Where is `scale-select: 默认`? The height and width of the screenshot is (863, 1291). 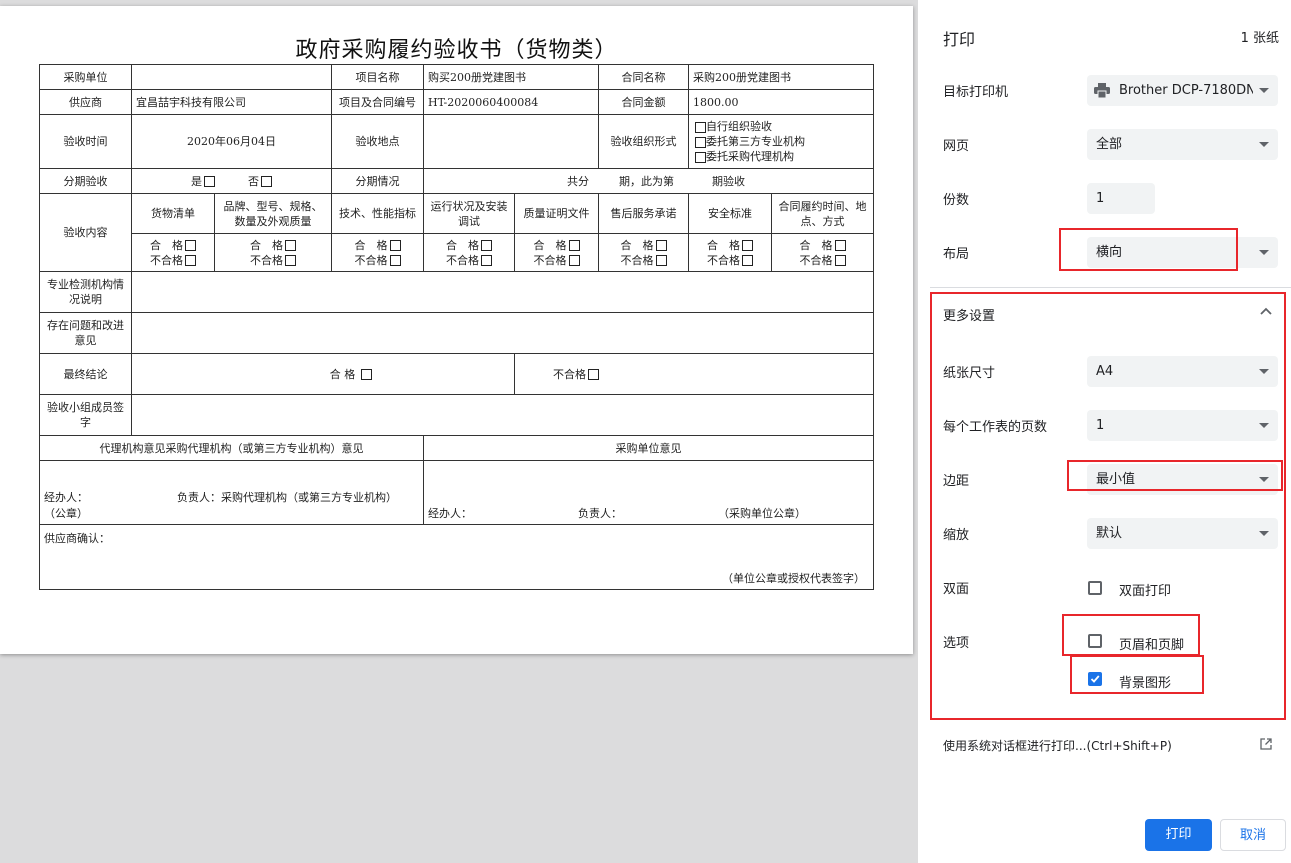
scale-select: 默认 is located at coordinates (1182, 533).